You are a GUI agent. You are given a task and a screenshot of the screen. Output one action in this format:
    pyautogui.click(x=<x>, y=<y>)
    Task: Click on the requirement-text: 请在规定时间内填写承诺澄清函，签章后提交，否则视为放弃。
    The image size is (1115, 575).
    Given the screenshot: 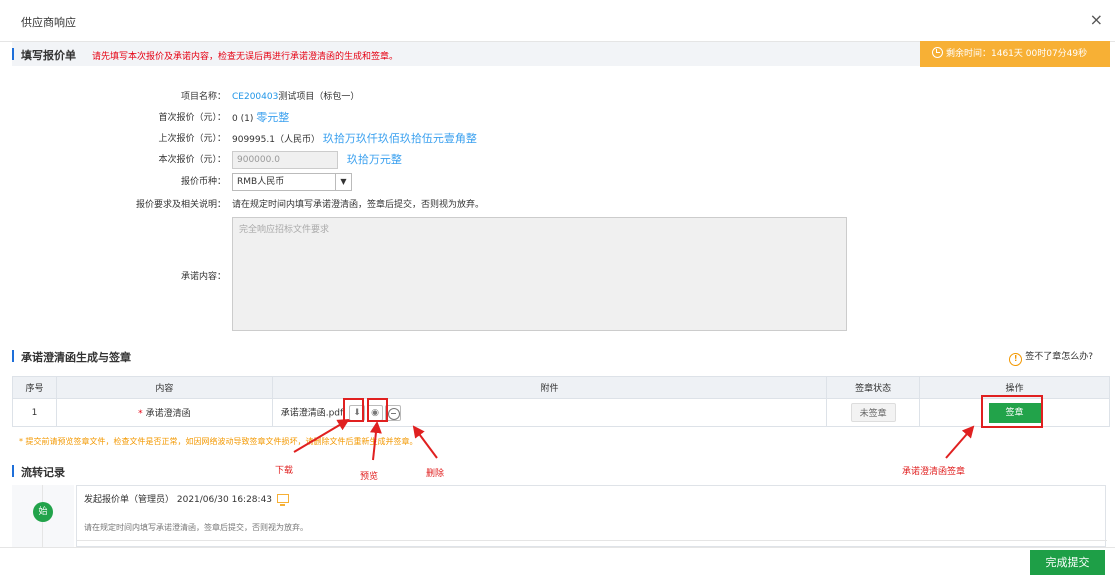 What is the action you would take?
    pyautogui.click(x=358, y=205)
    